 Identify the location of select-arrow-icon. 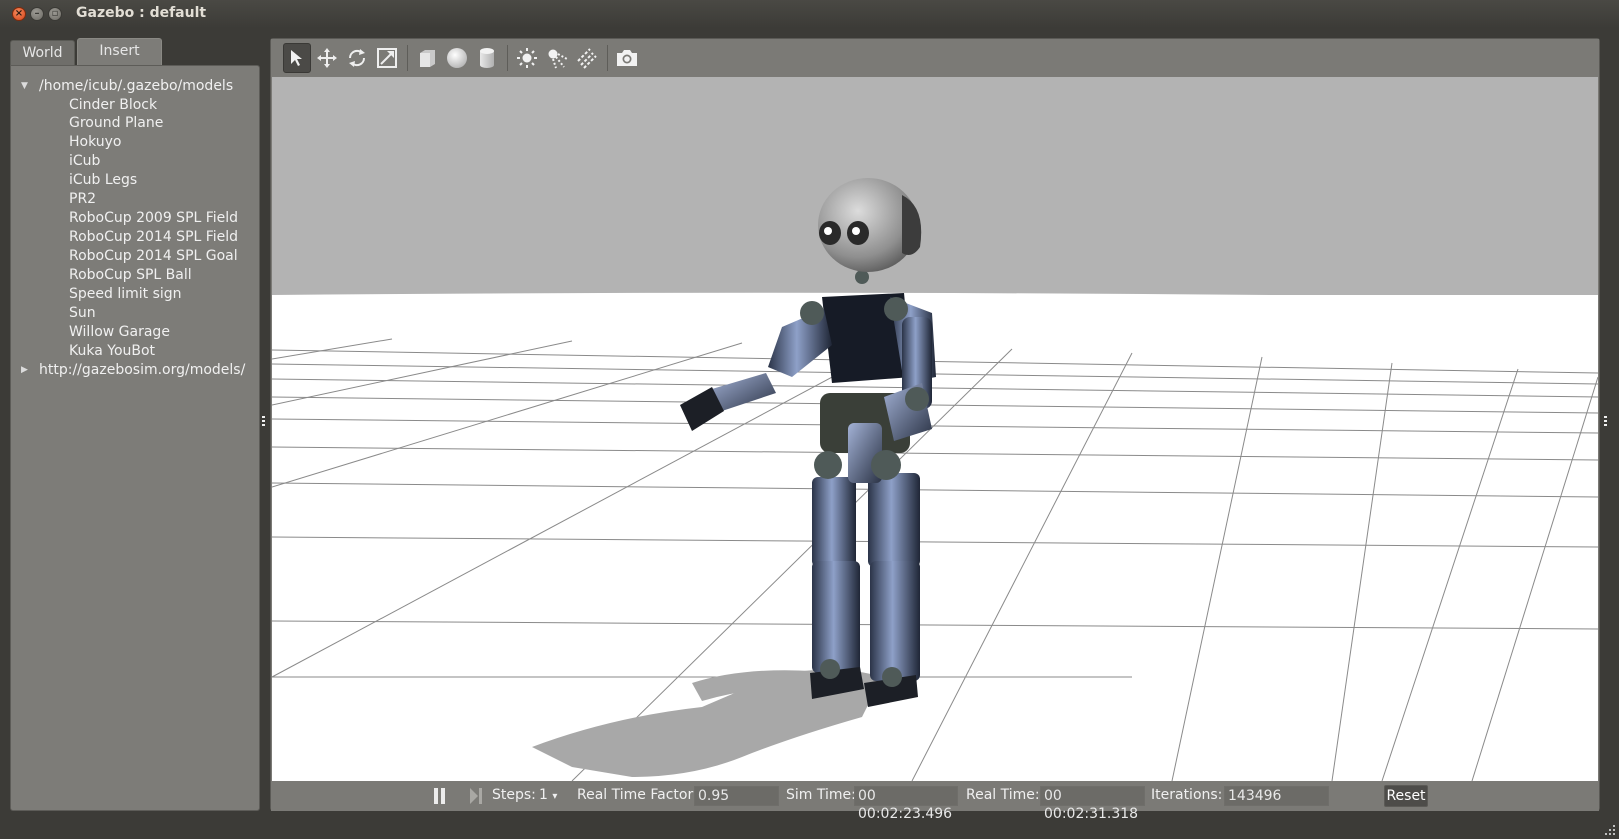
(296, 58).